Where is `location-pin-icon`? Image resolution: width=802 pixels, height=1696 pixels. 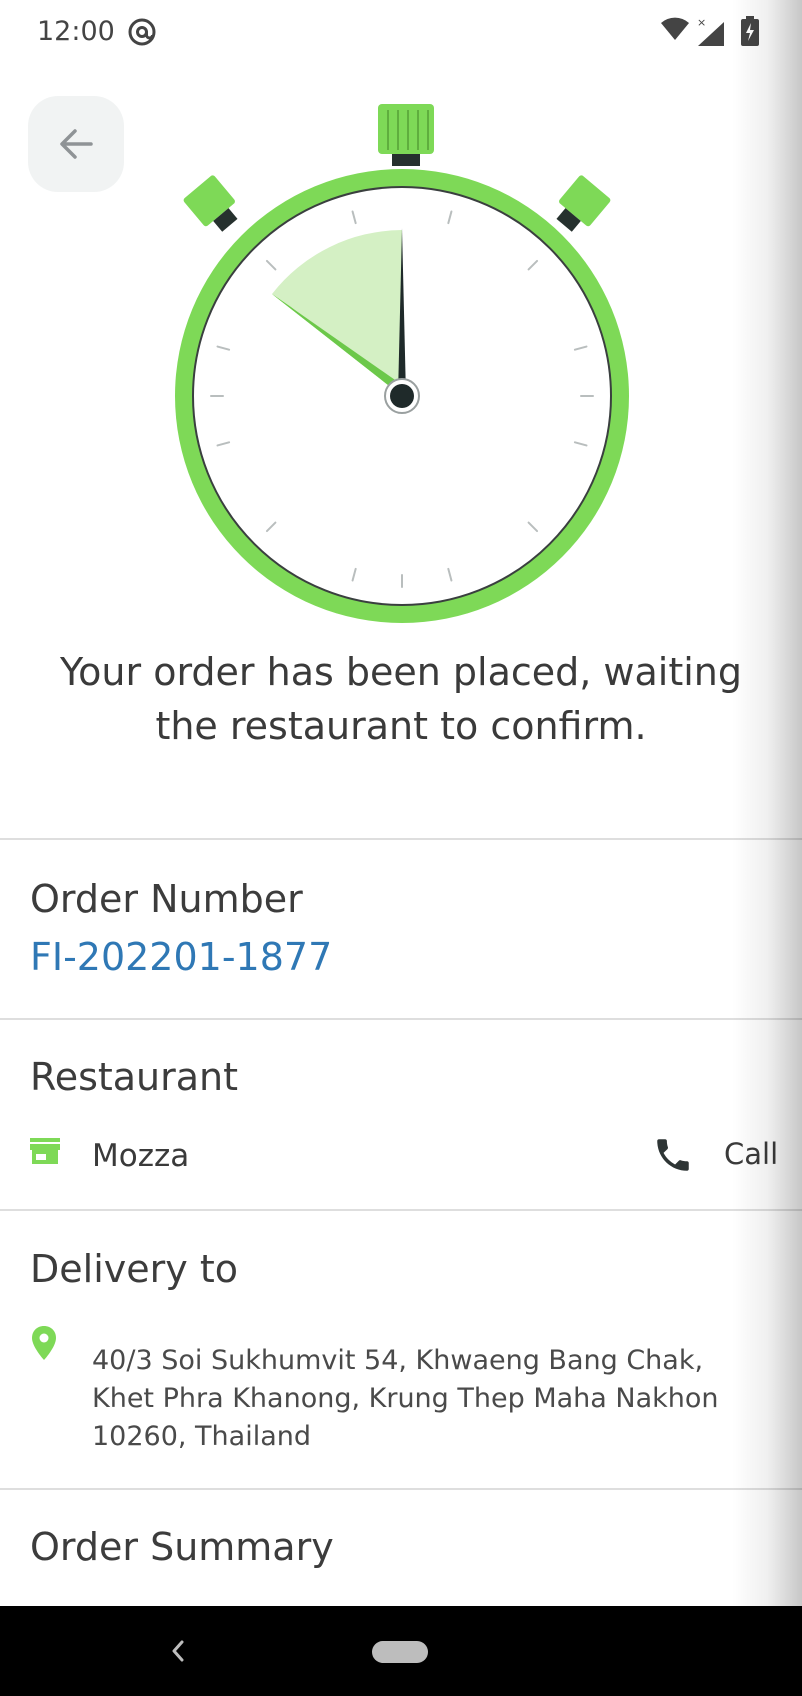 location-pin-icon is located at coordinates (44, 1343).